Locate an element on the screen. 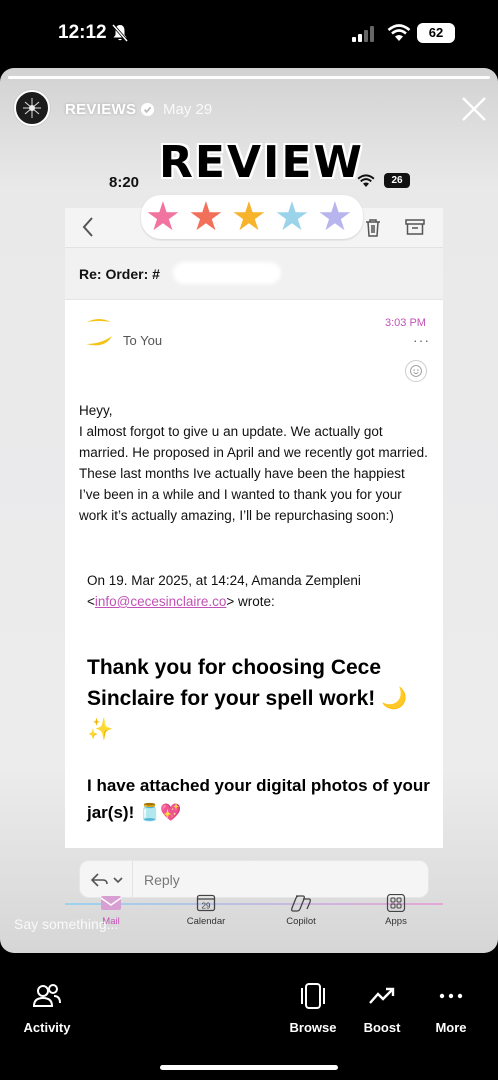 This screenshot has width=498, height=1080. activity-label: Activity is located at coordinates (47, 1027).